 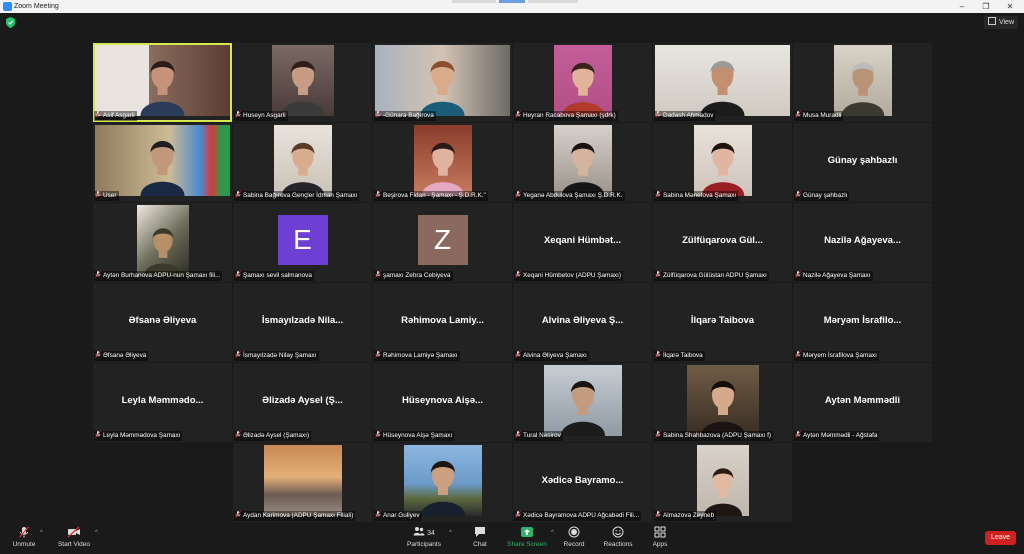 I want to click on participant-name-label: İsmayılzadə Nilay Şamaxı, so click(x=276, y=356).